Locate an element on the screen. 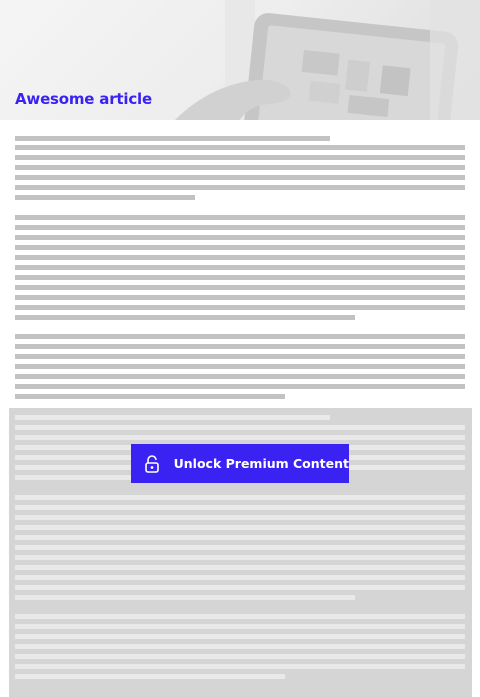 The image size is (480, 697). article-title: Awesome article is located at coordinates (83, 99).